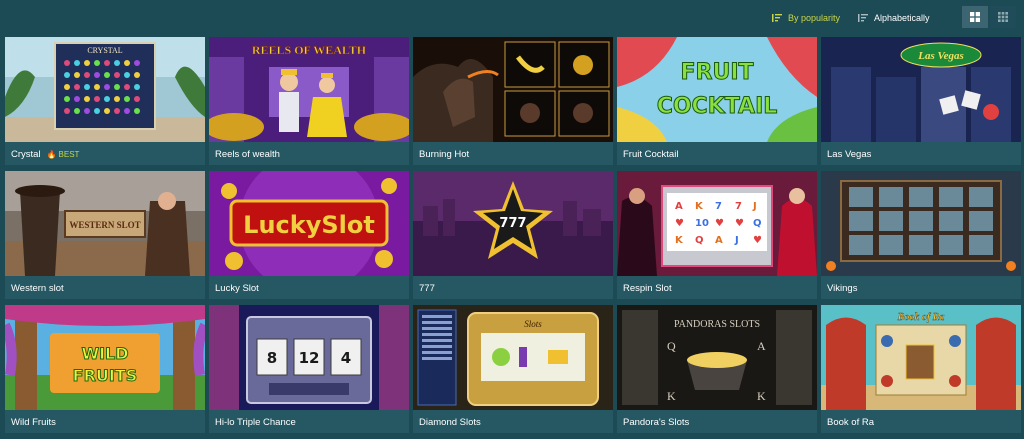 Image resolution: width=1024 pixels, height=439 pixels. I want to click on game-thumbnail: WILD FRUITS, so click(105, 357).